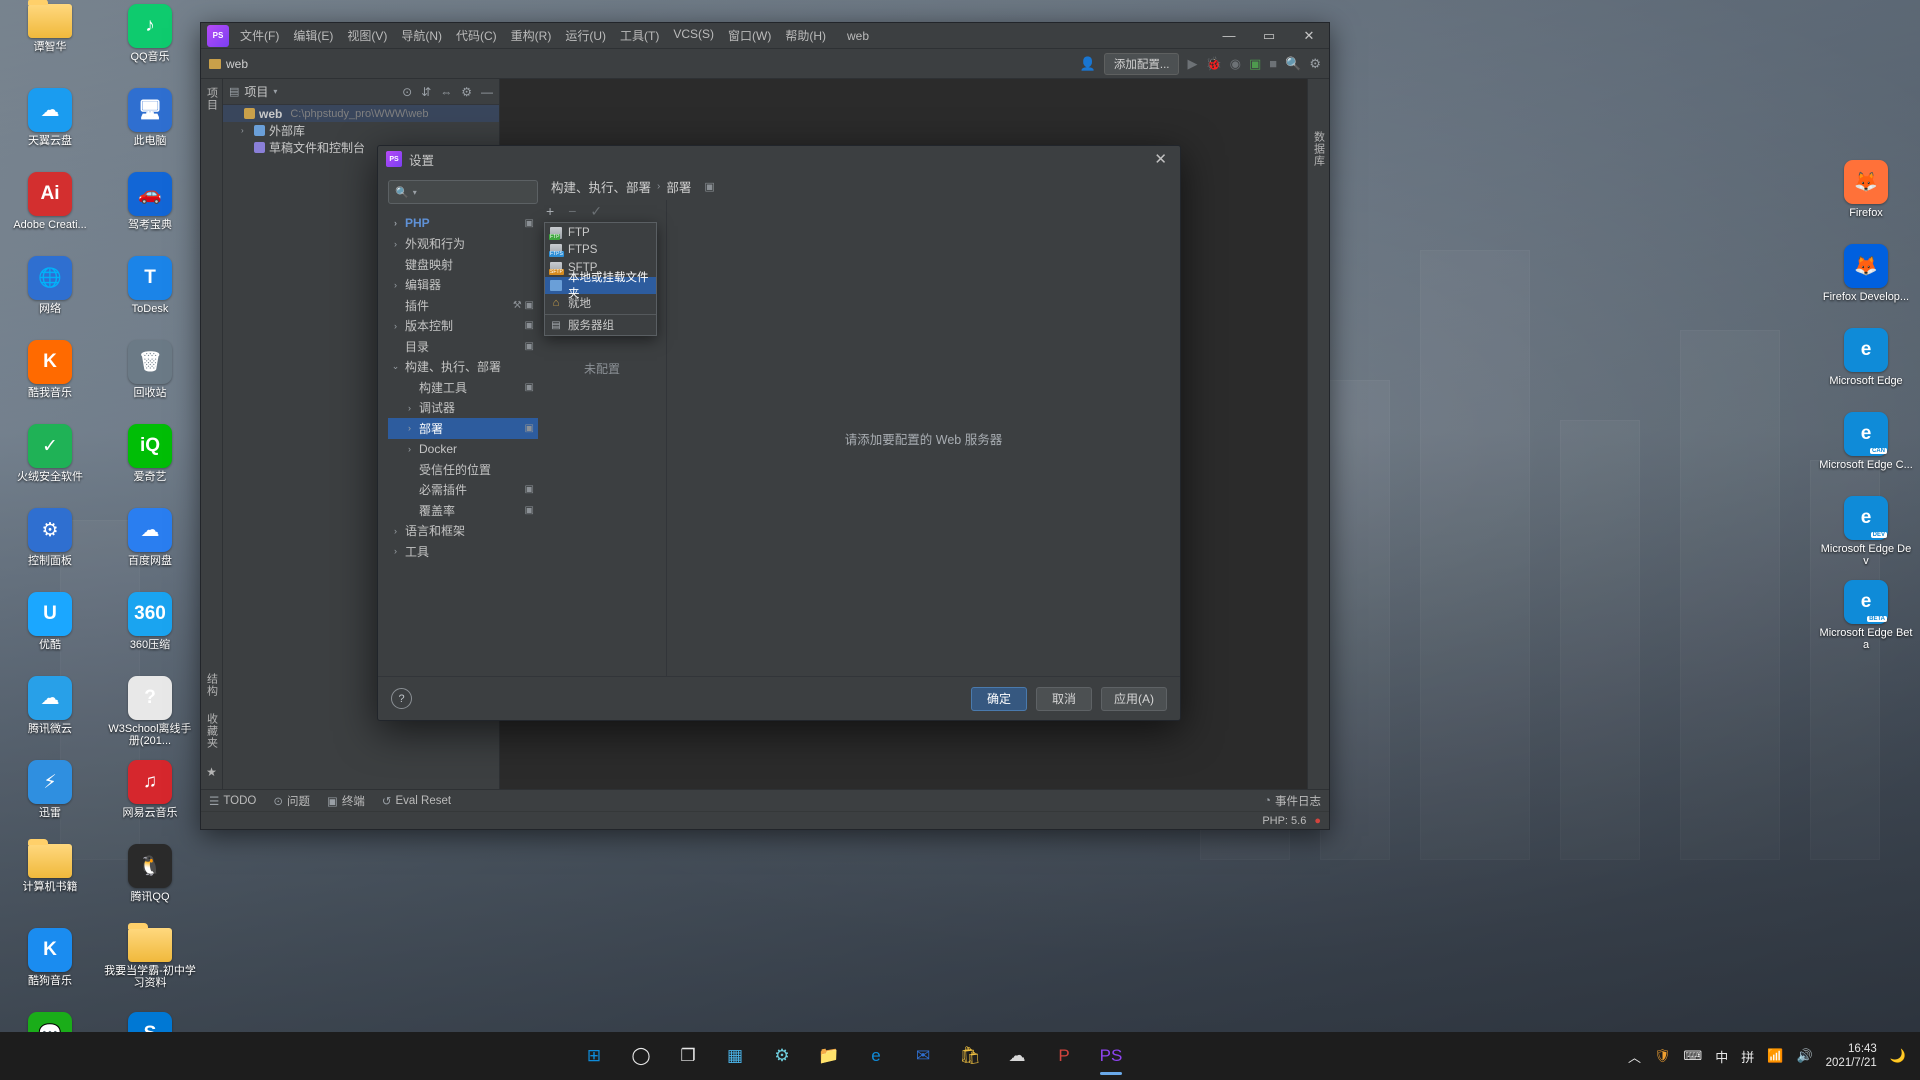 The width and height of the screenshot is (1920, 1080). I want to click on breadcrumb: web, so click(237, 64).